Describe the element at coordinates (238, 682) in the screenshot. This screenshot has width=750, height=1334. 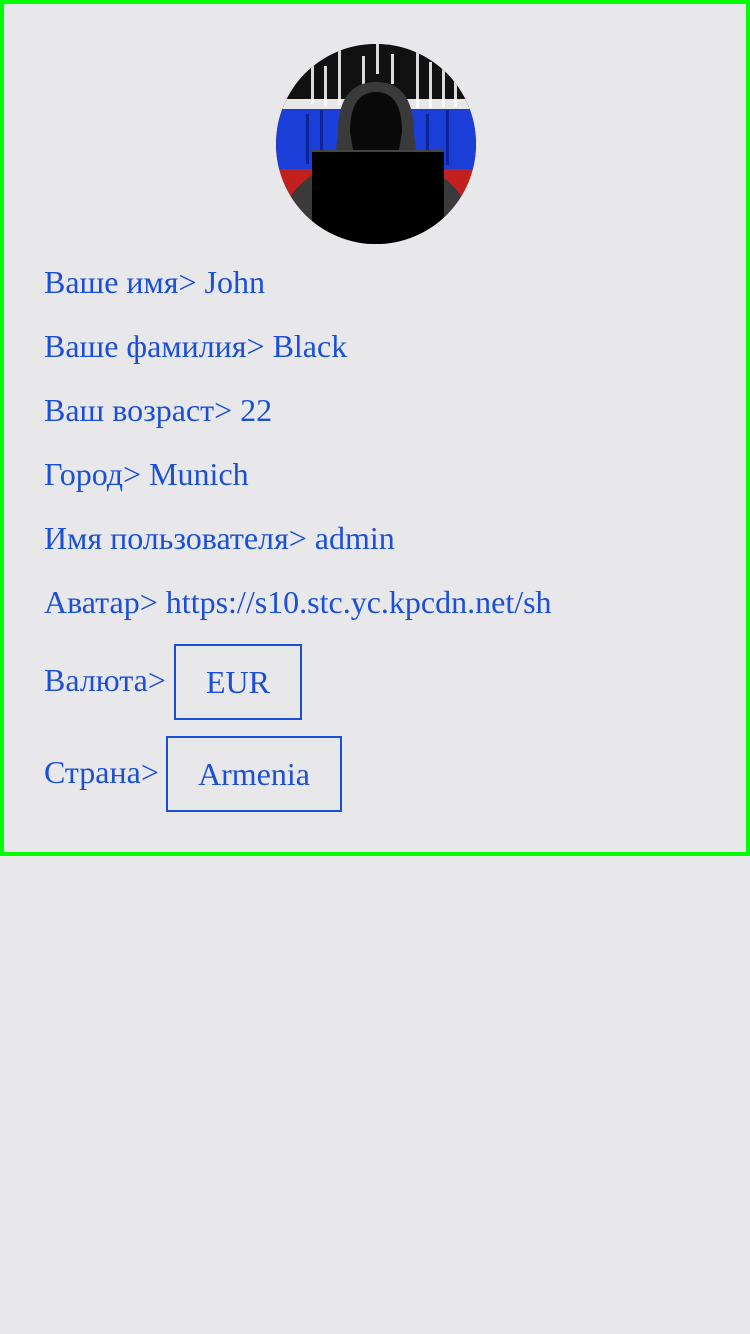
I see `currency-select: EUR` at that location.